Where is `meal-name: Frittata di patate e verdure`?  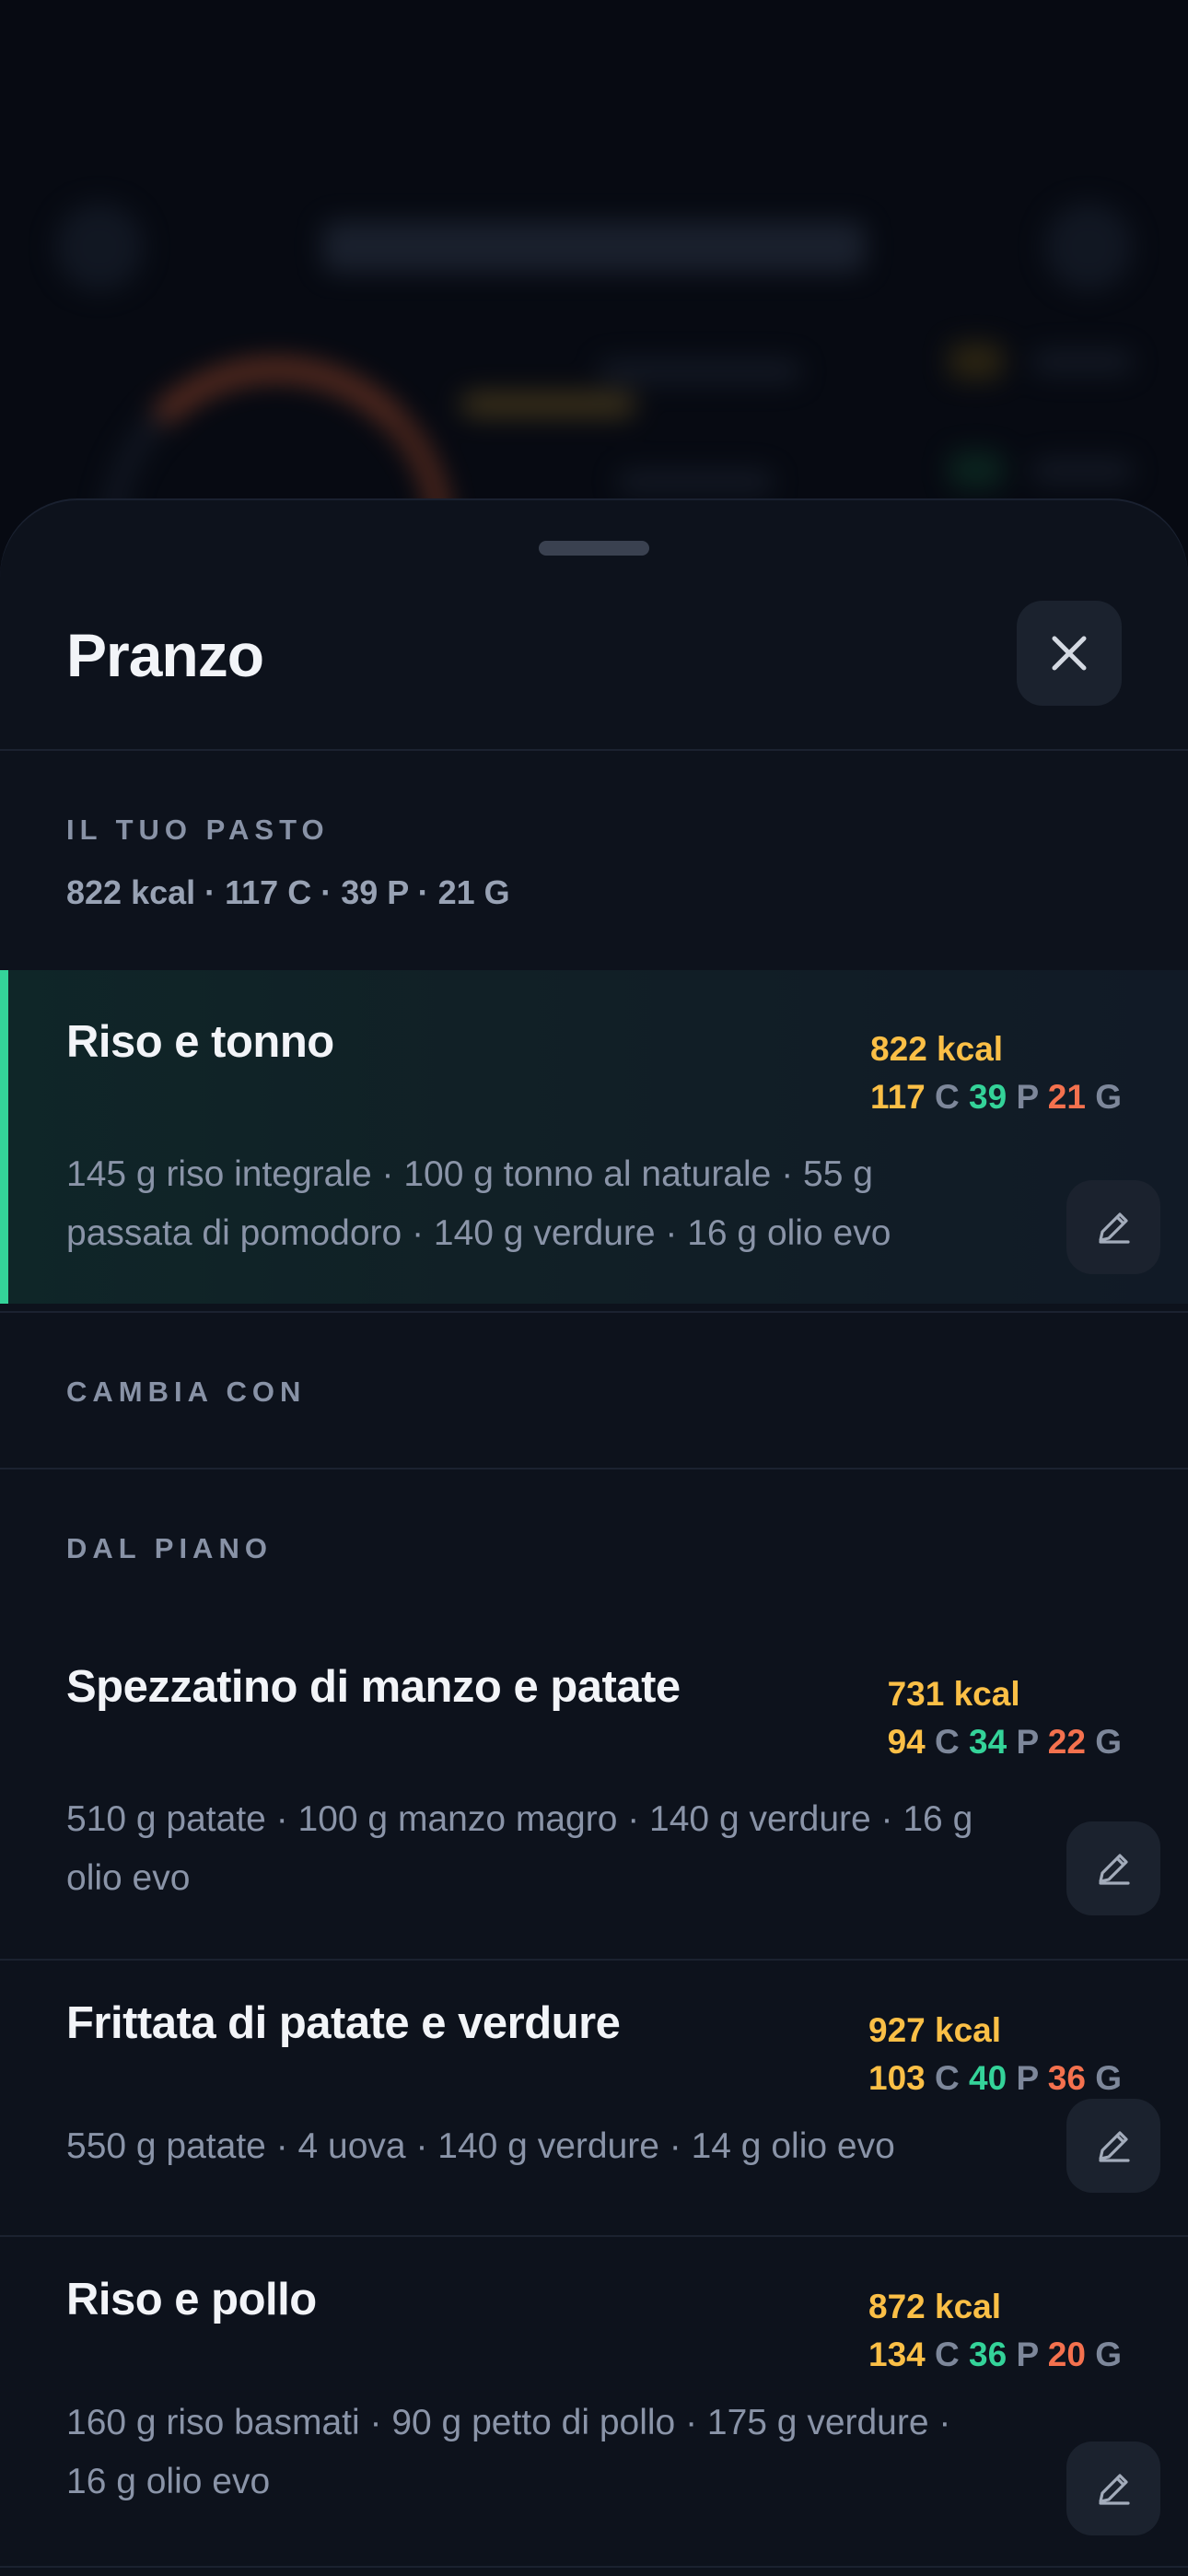
meal-name: Frittata di patate e verdure is located at coordinates (343, 2023).